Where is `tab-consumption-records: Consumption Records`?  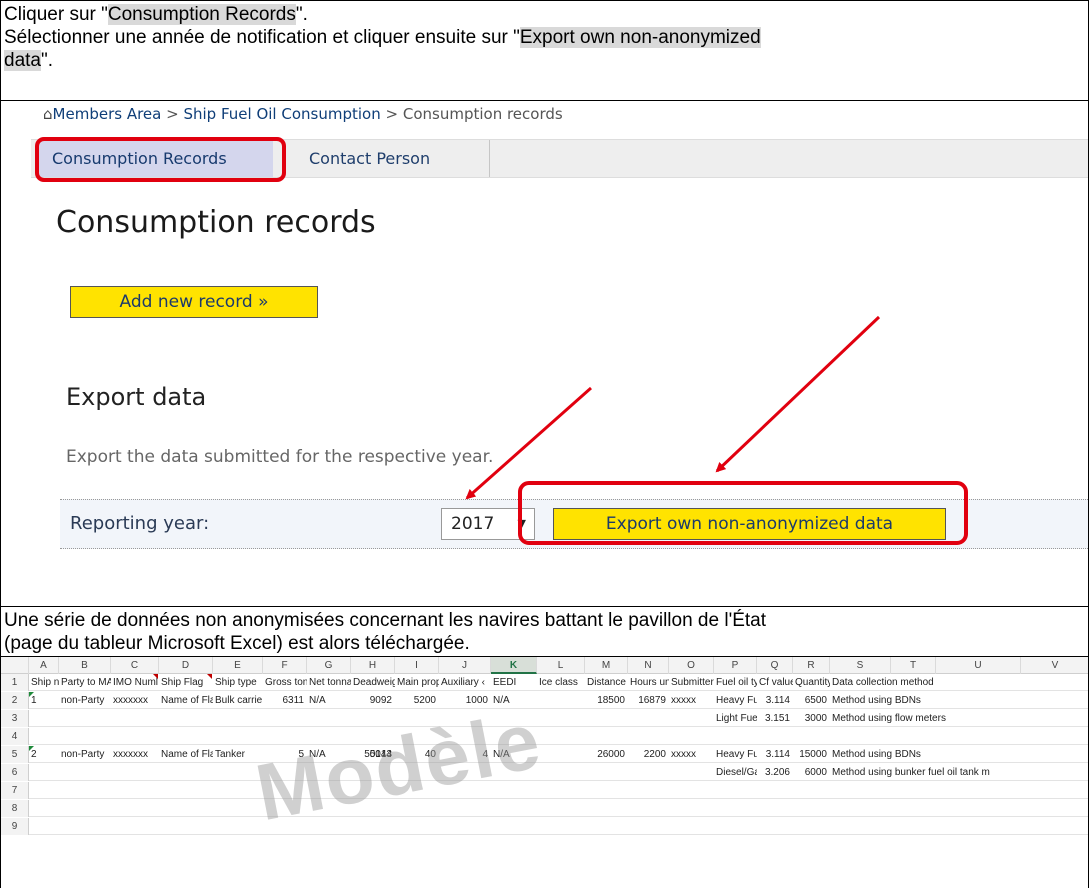 tab-consumption-records: Consumption Records is located at coordinates (155, 158).